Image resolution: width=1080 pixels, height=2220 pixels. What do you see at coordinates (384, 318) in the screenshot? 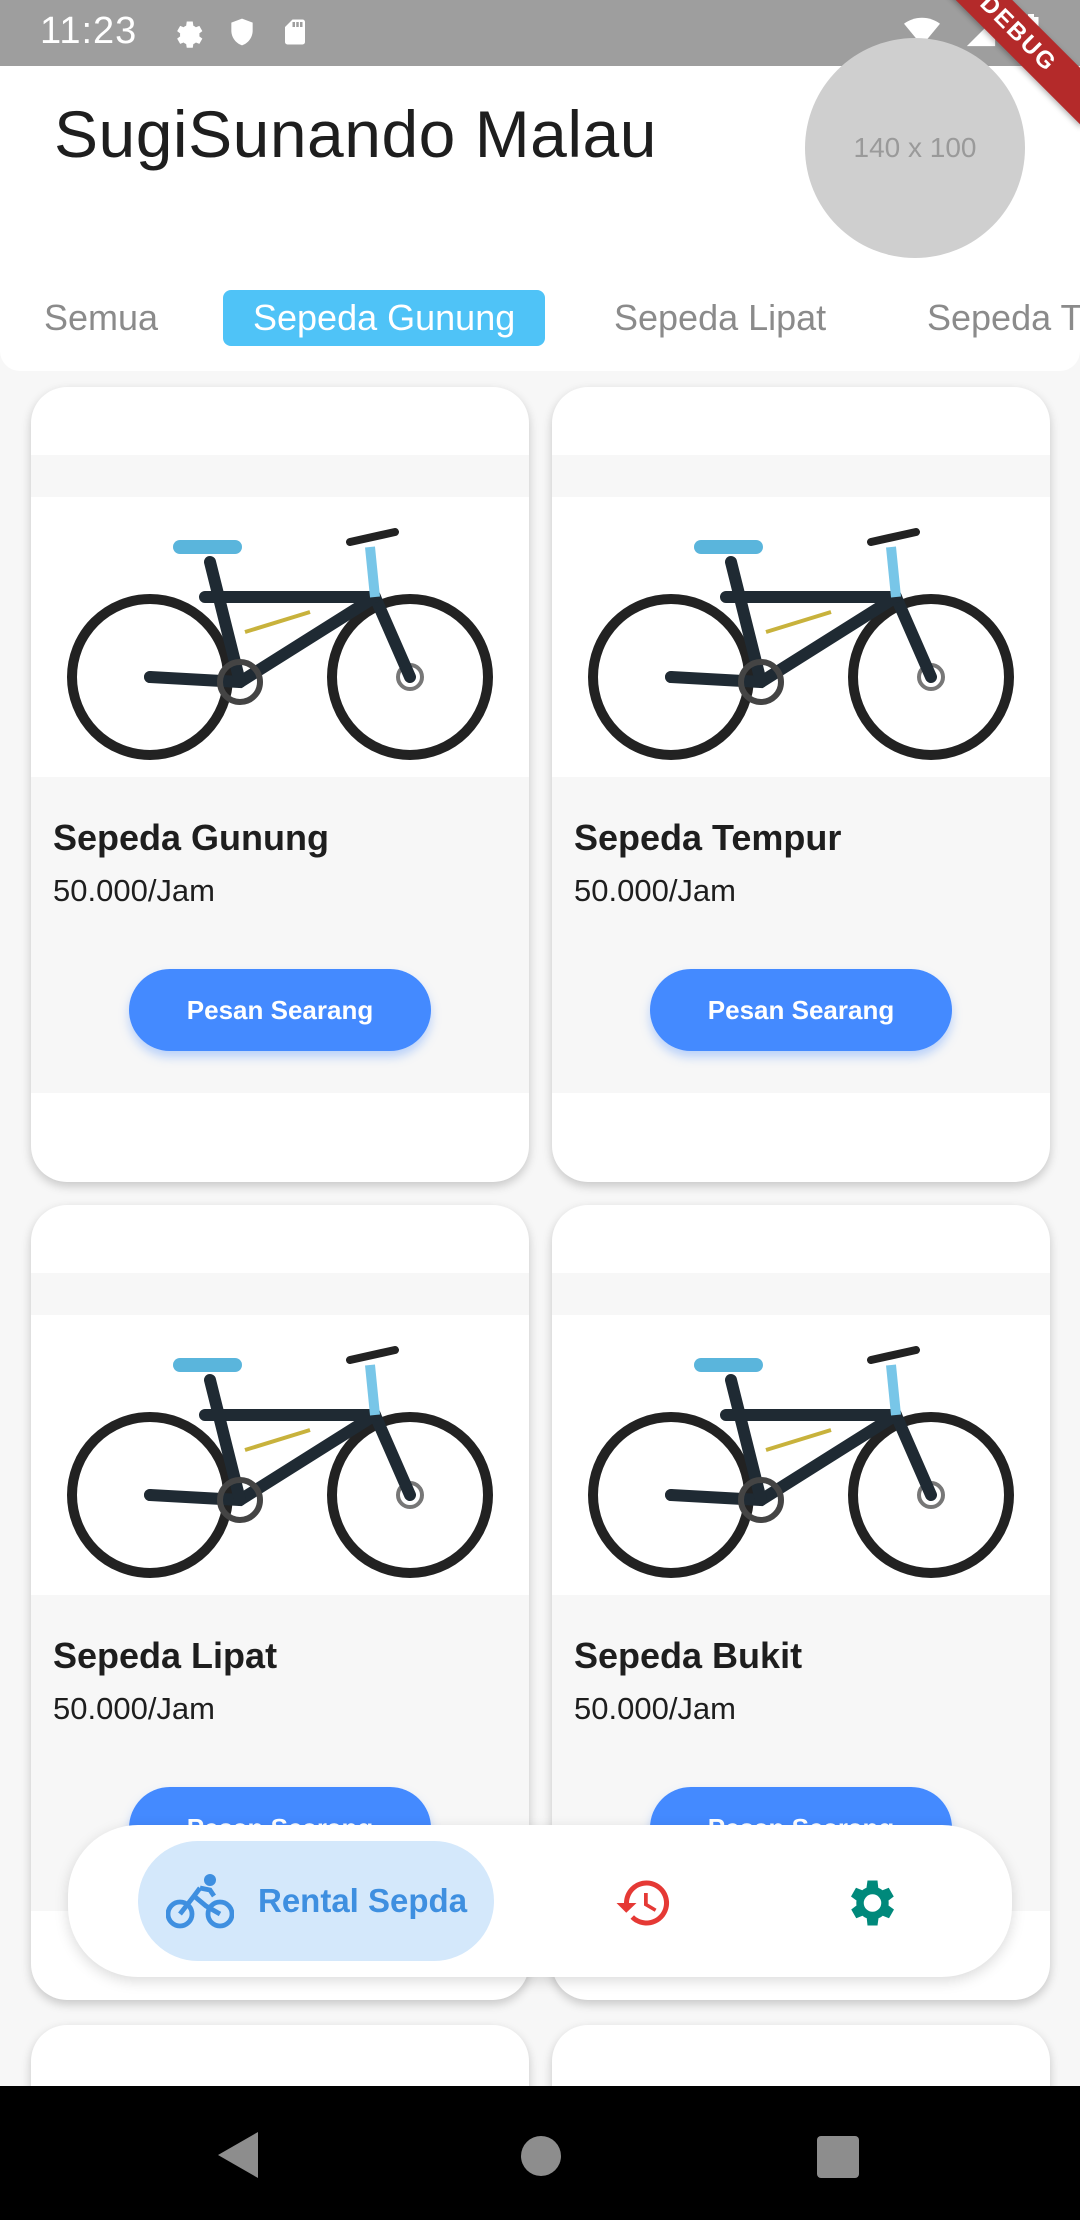
I see `tab-sepeda-gunung: Sepeda Gunung` at bounding box center [384, 318].